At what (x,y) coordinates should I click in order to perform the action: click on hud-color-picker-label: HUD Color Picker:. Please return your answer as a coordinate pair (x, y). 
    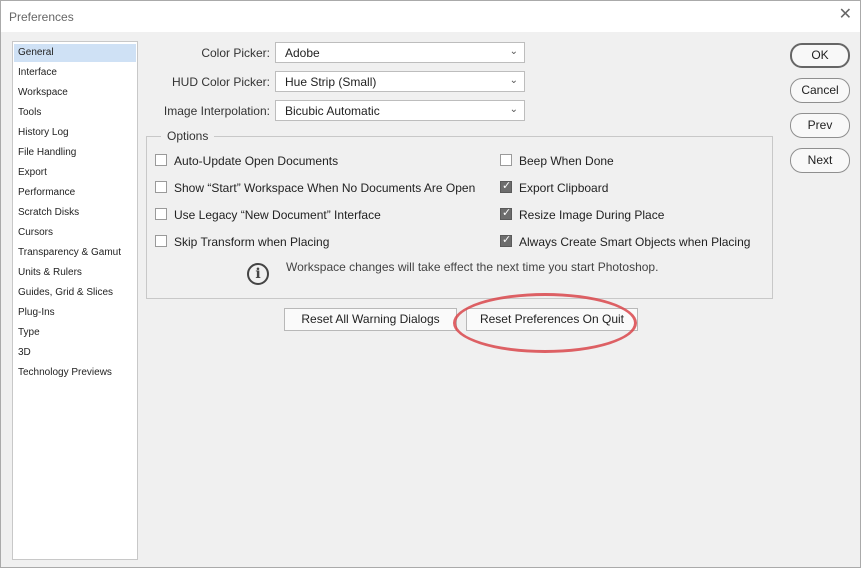
    Looking at the image, I should click on (220, 82).